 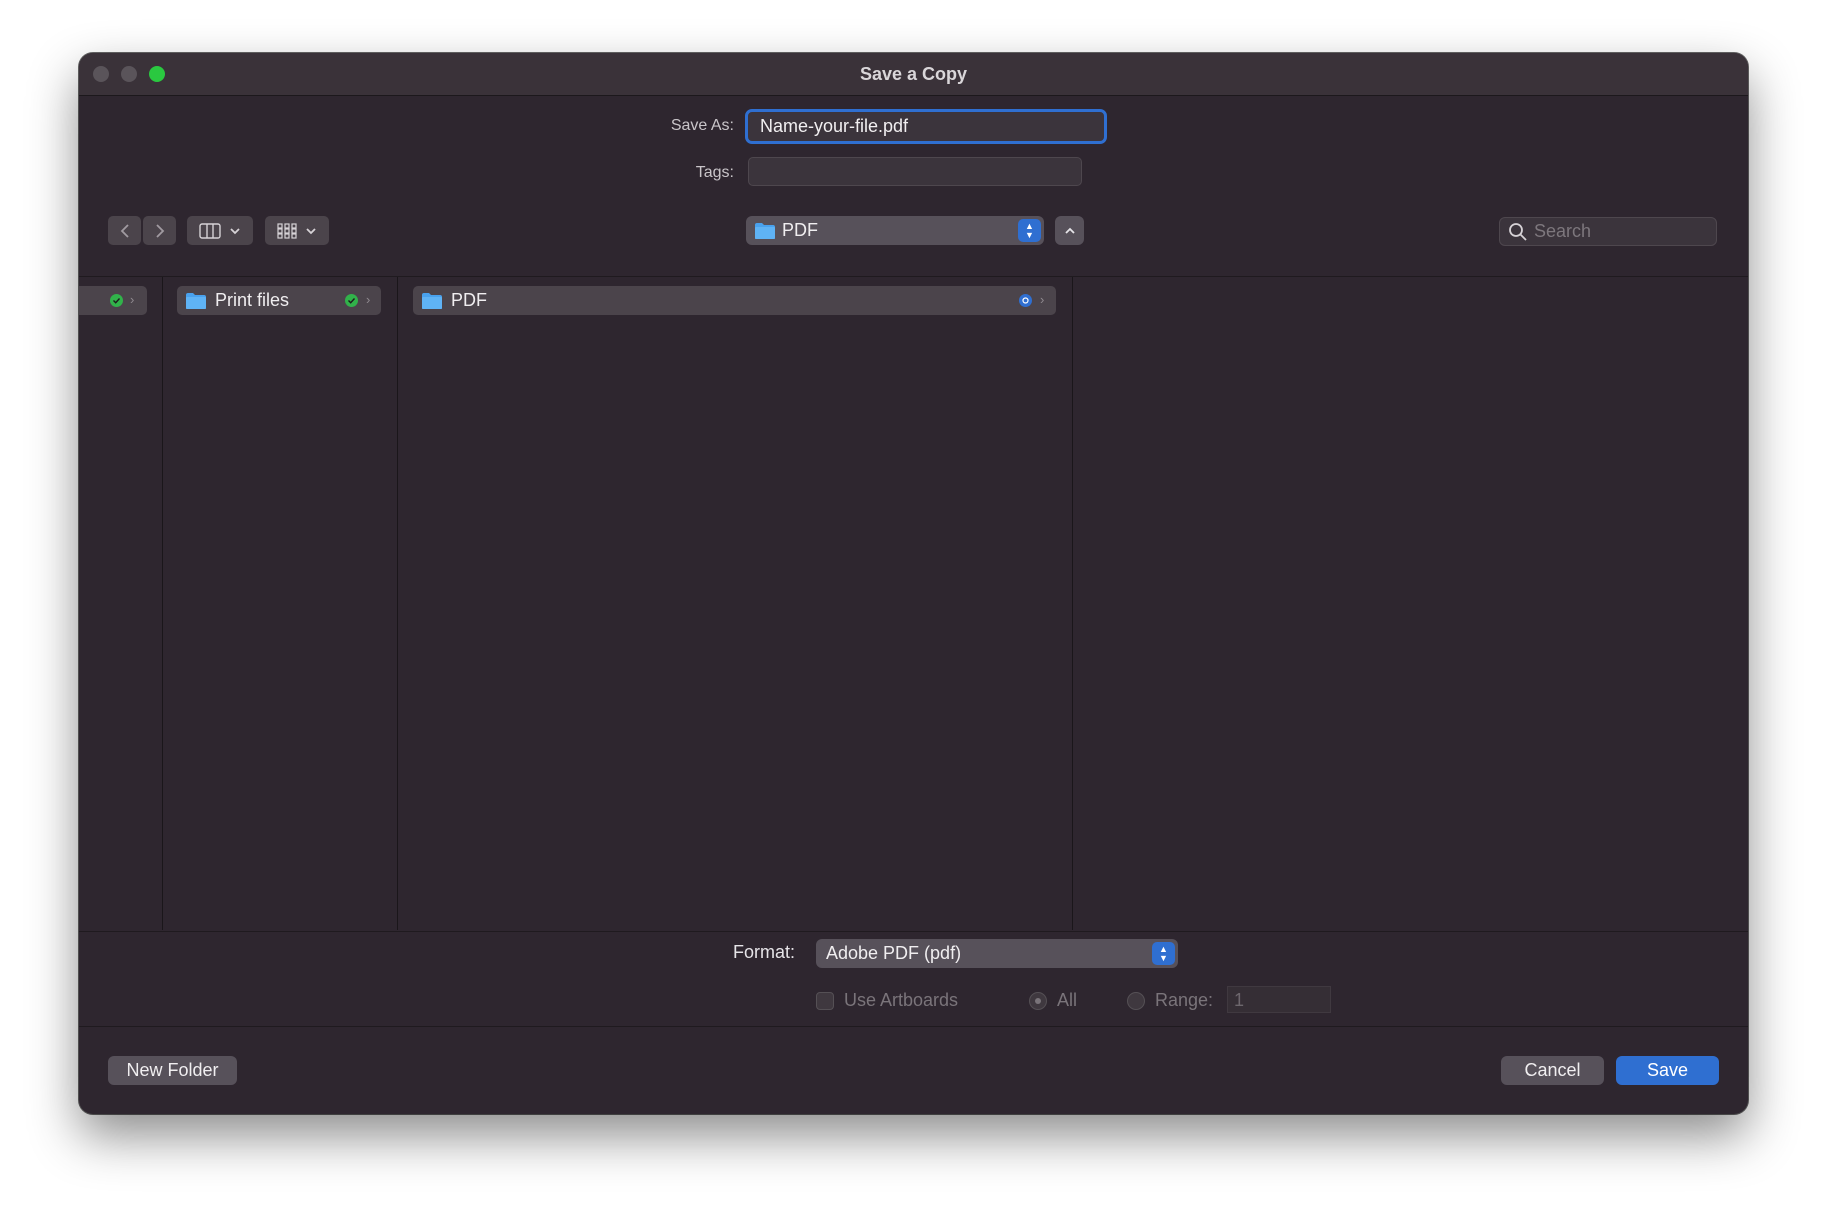 I want to click on column-item: ›, so click(x=113, y=300).